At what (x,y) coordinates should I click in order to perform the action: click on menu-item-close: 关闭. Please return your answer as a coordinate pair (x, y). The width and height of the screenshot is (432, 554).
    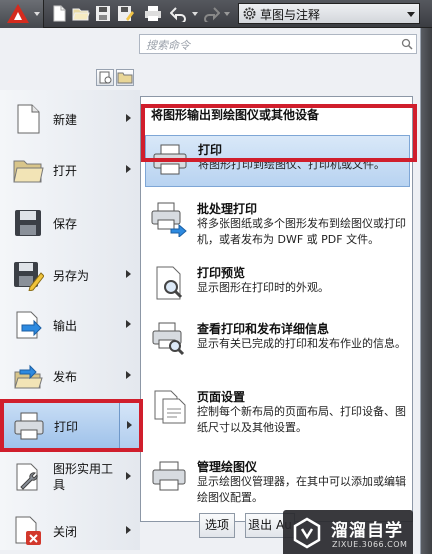
    Looking at the image, I should click on (70, 530).